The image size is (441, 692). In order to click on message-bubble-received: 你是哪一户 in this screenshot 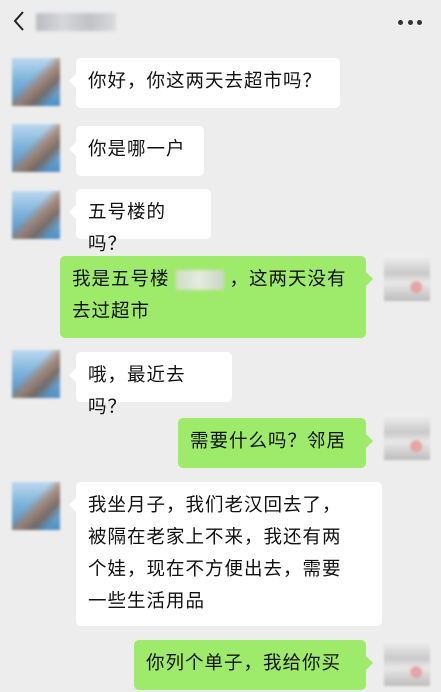, I will do `click(136, 151)`.